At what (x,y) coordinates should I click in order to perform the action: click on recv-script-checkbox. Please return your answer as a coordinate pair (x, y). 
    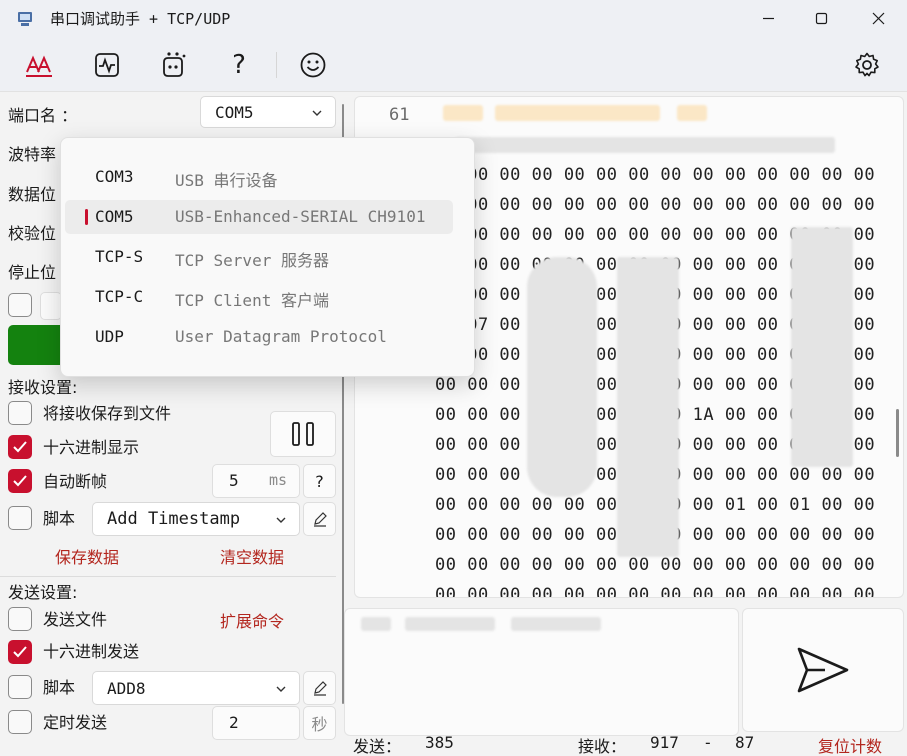
    Looking at the image, I should click on (20, 518).